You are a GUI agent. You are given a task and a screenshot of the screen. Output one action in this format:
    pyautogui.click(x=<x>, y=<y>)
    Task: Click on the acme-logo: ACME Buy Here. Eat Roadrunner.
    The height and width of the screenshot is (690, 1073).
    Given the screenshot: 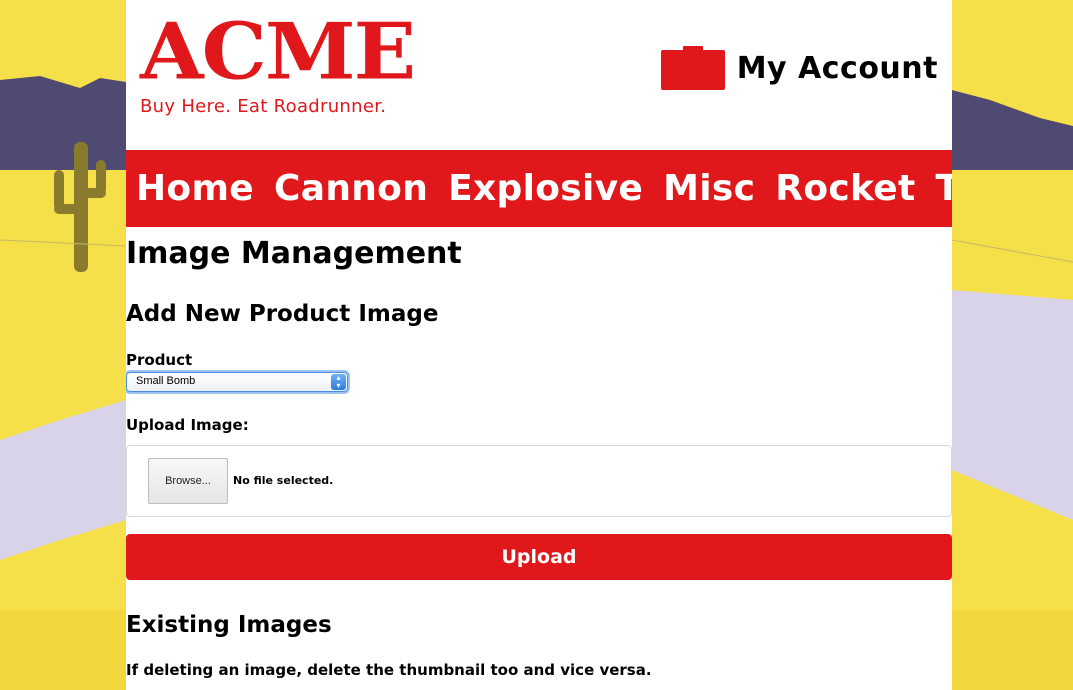 What is the action you would take?
    pyautogui.click(x=278, y=61)
    